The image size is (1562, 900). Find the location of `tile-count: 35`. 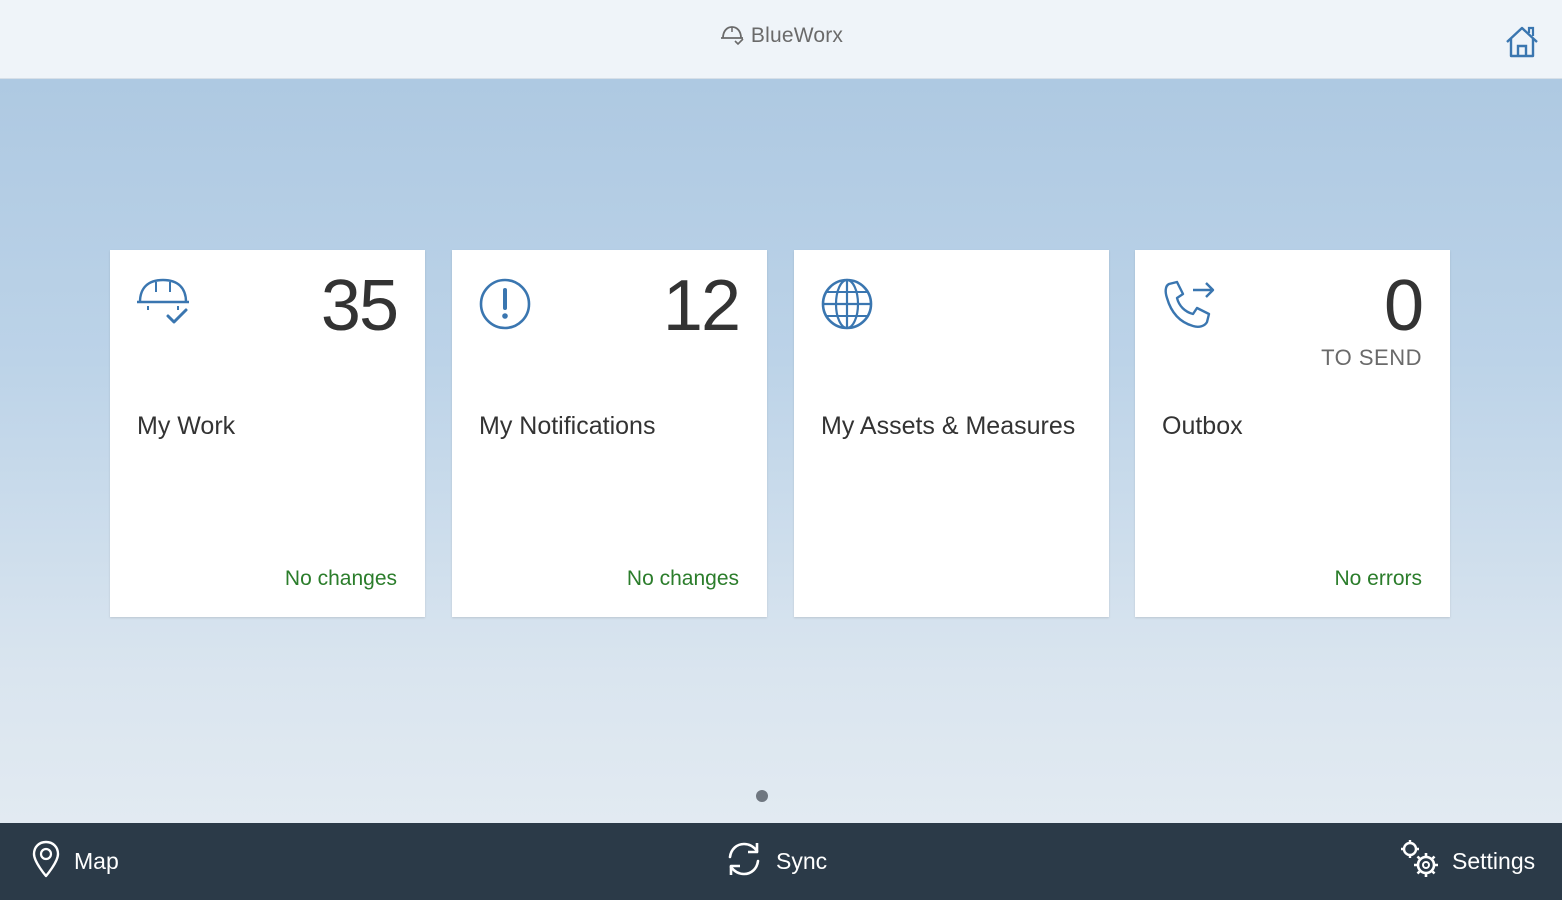

tile-count: 35 is located at coordinates (359, 306).